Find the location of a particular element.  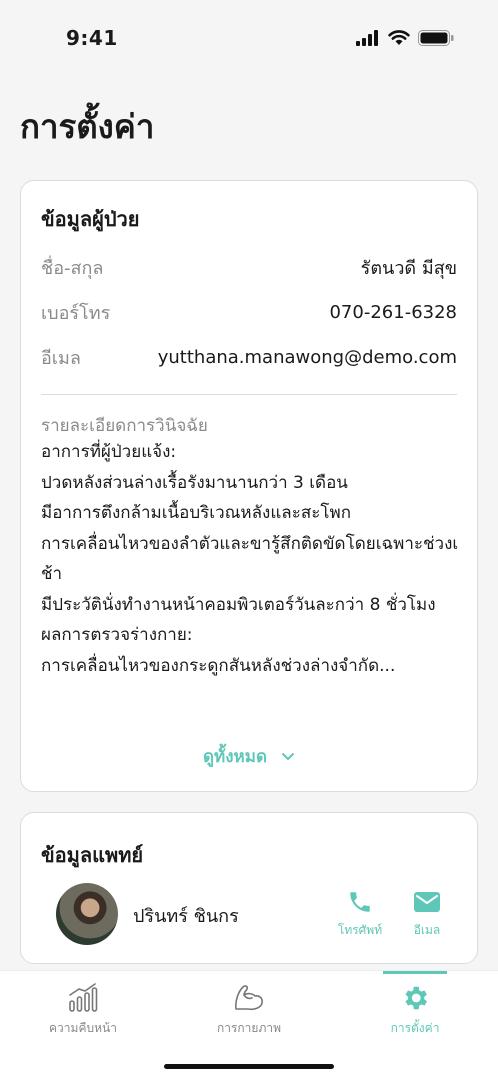

call-doctor-button: โทรศัพท์ is located at coordinates (360, 917).